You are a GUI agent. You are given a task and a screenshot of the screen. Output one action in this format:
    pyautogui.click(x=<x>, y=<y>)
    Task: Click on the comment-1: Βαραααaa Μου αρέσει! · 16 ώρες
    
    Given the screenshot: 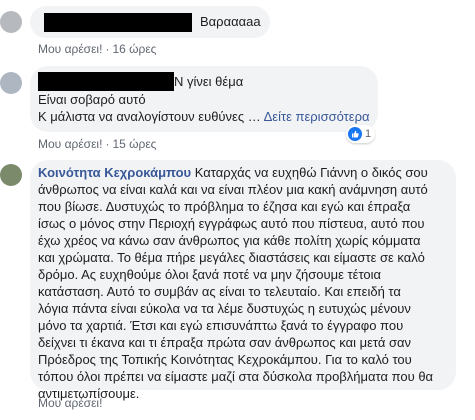 What is the action you would take?
    pyautogui.click(x=237, y=31)
    